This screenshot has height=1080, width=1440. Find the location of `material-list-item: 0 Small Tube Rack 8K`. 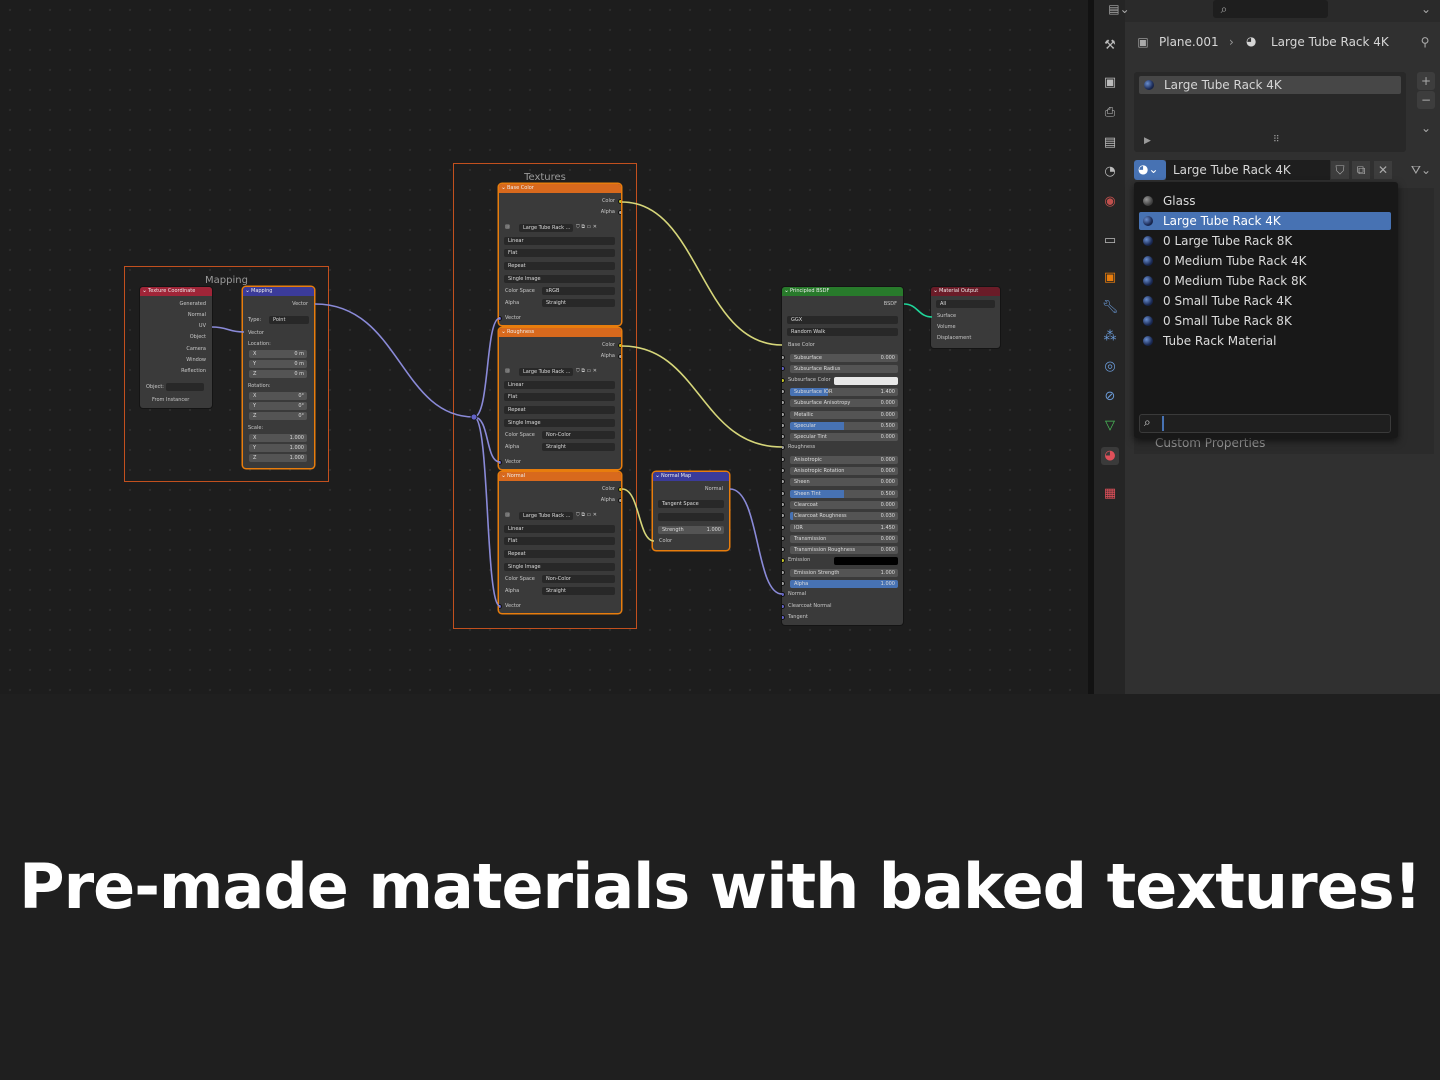

material-list-item: 0 Small Tube Rack 8K is located at coordinates (1265, 321).